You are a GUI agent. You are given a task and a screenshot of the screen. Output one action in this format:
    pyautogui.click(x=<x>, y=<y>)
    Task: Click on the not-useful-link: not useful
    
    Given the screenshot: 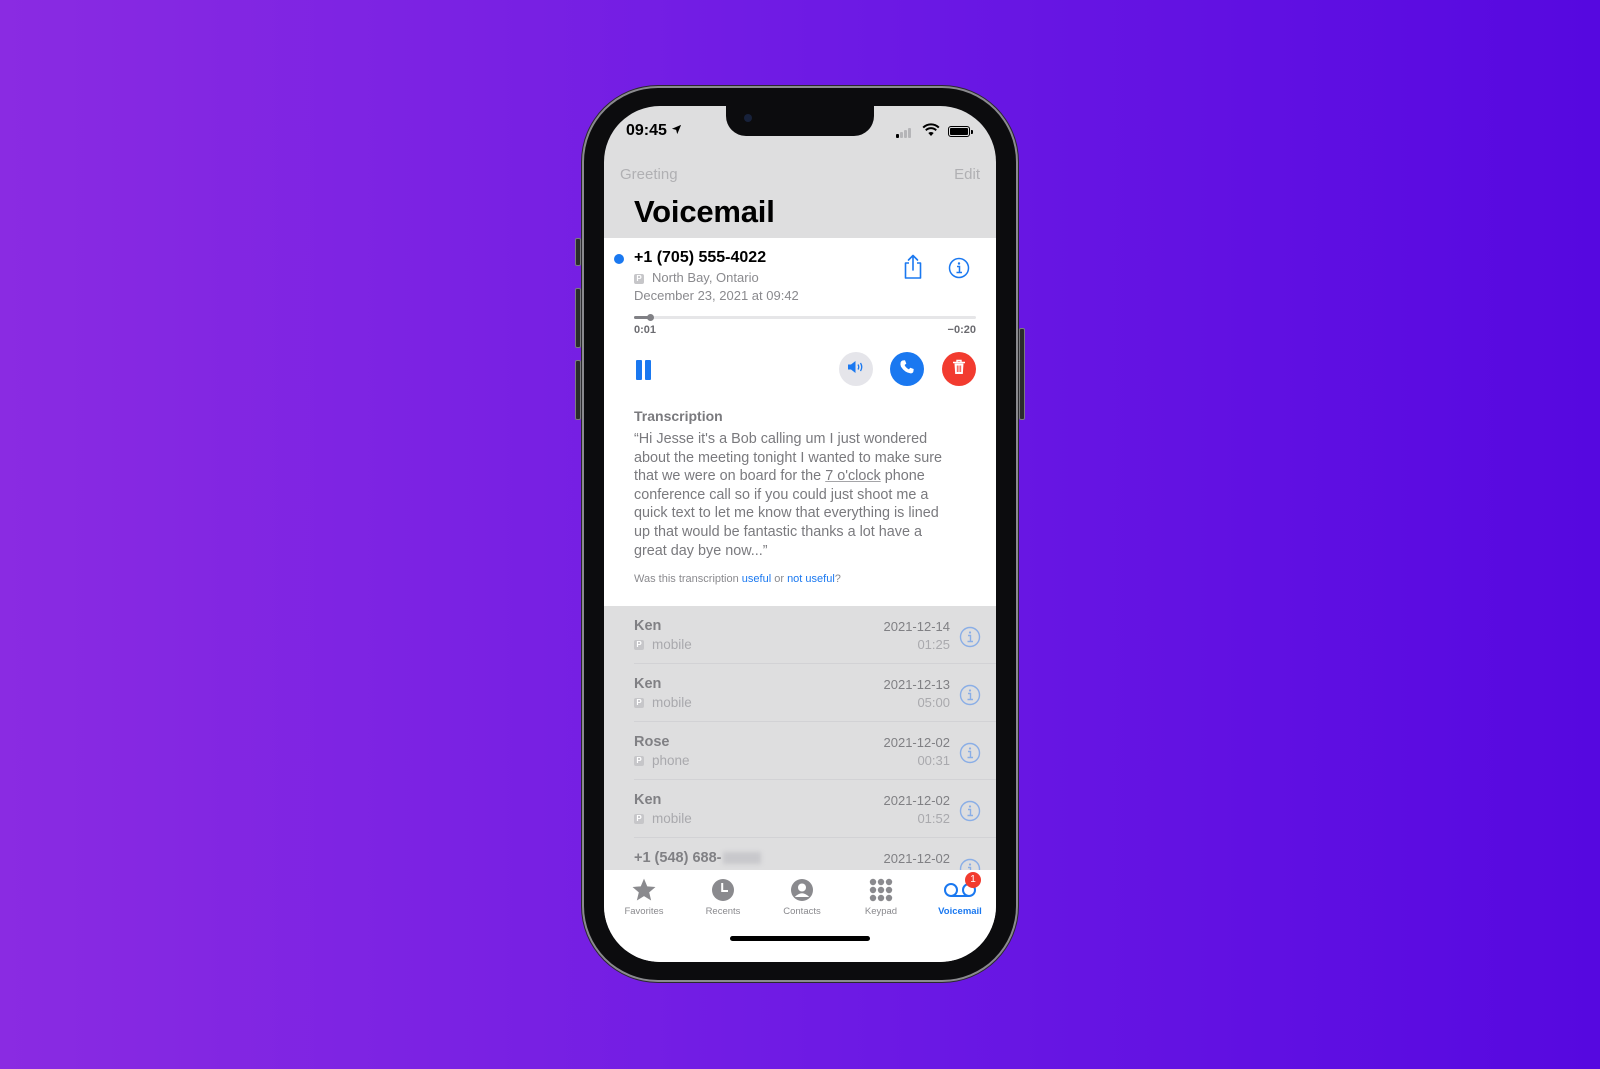 What is the action you would take?
    pyautogui.click(x=811, y=579)
    